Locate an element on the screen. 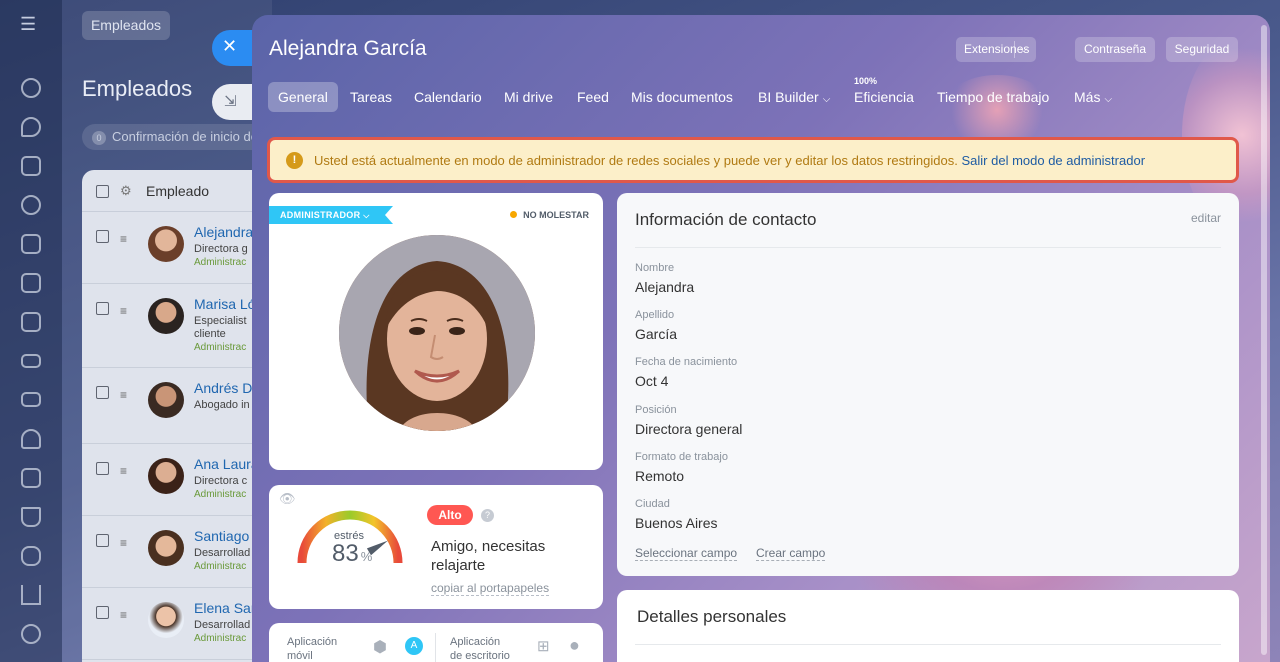  documents-icon is located at coordinates (31, 283).